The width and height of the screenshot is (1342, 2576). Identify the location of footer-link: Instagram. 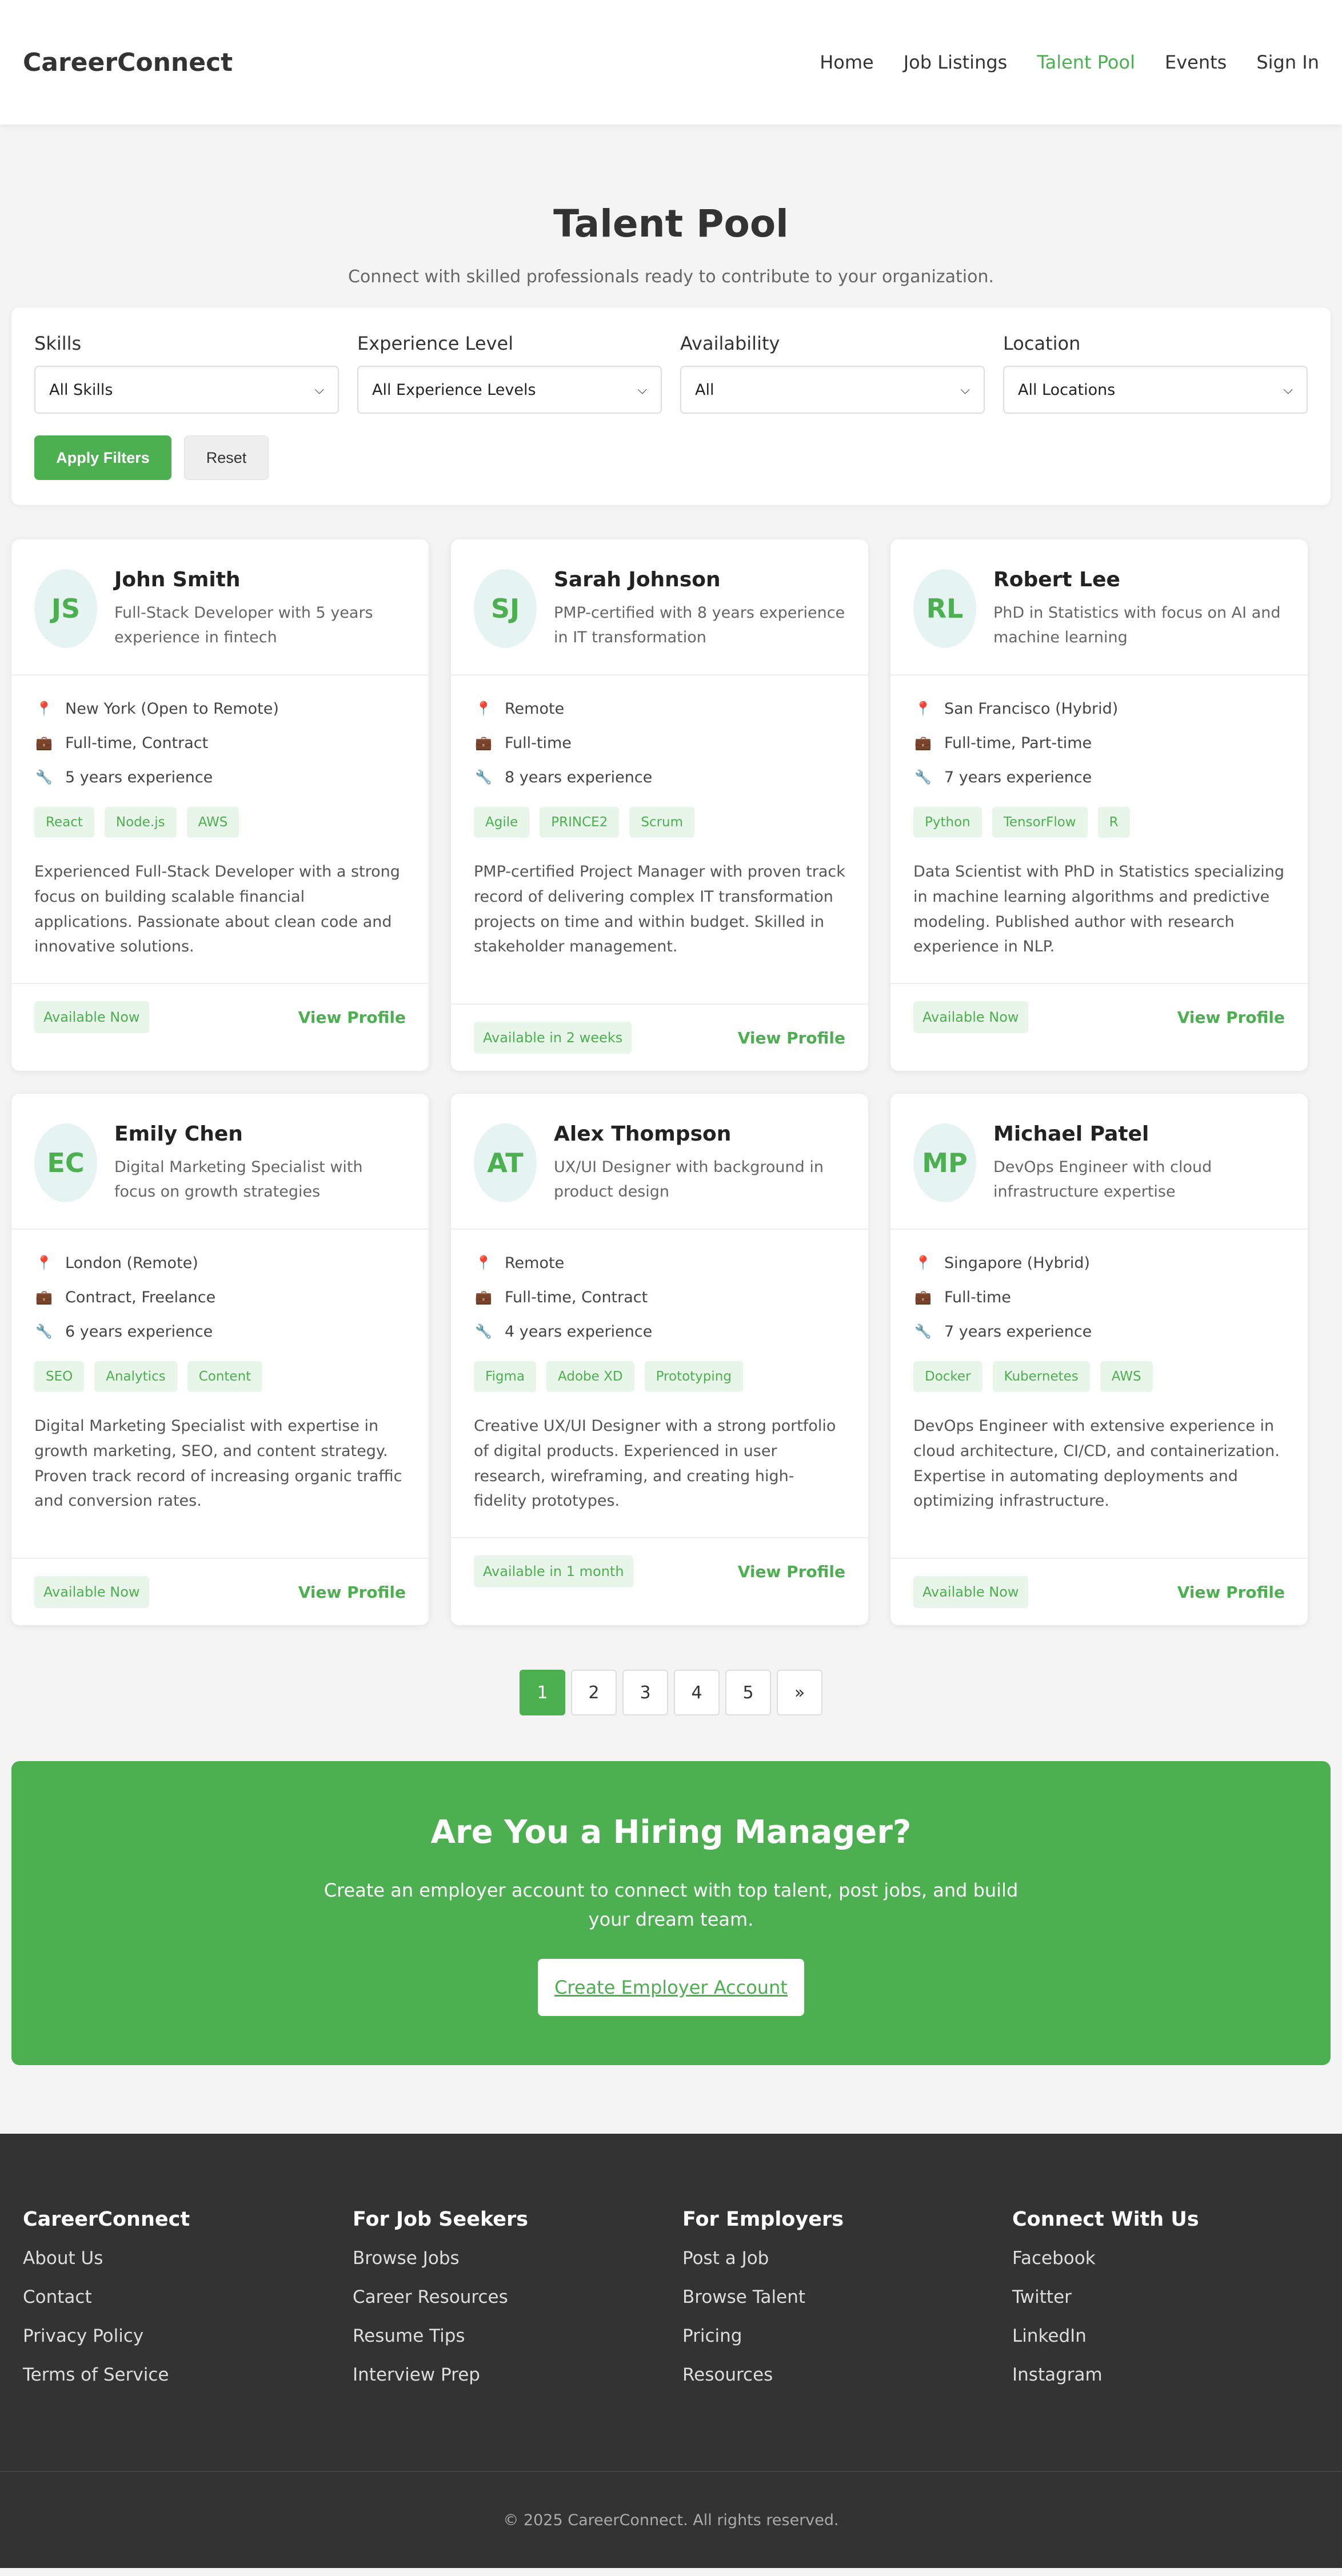
(1165, 2375).